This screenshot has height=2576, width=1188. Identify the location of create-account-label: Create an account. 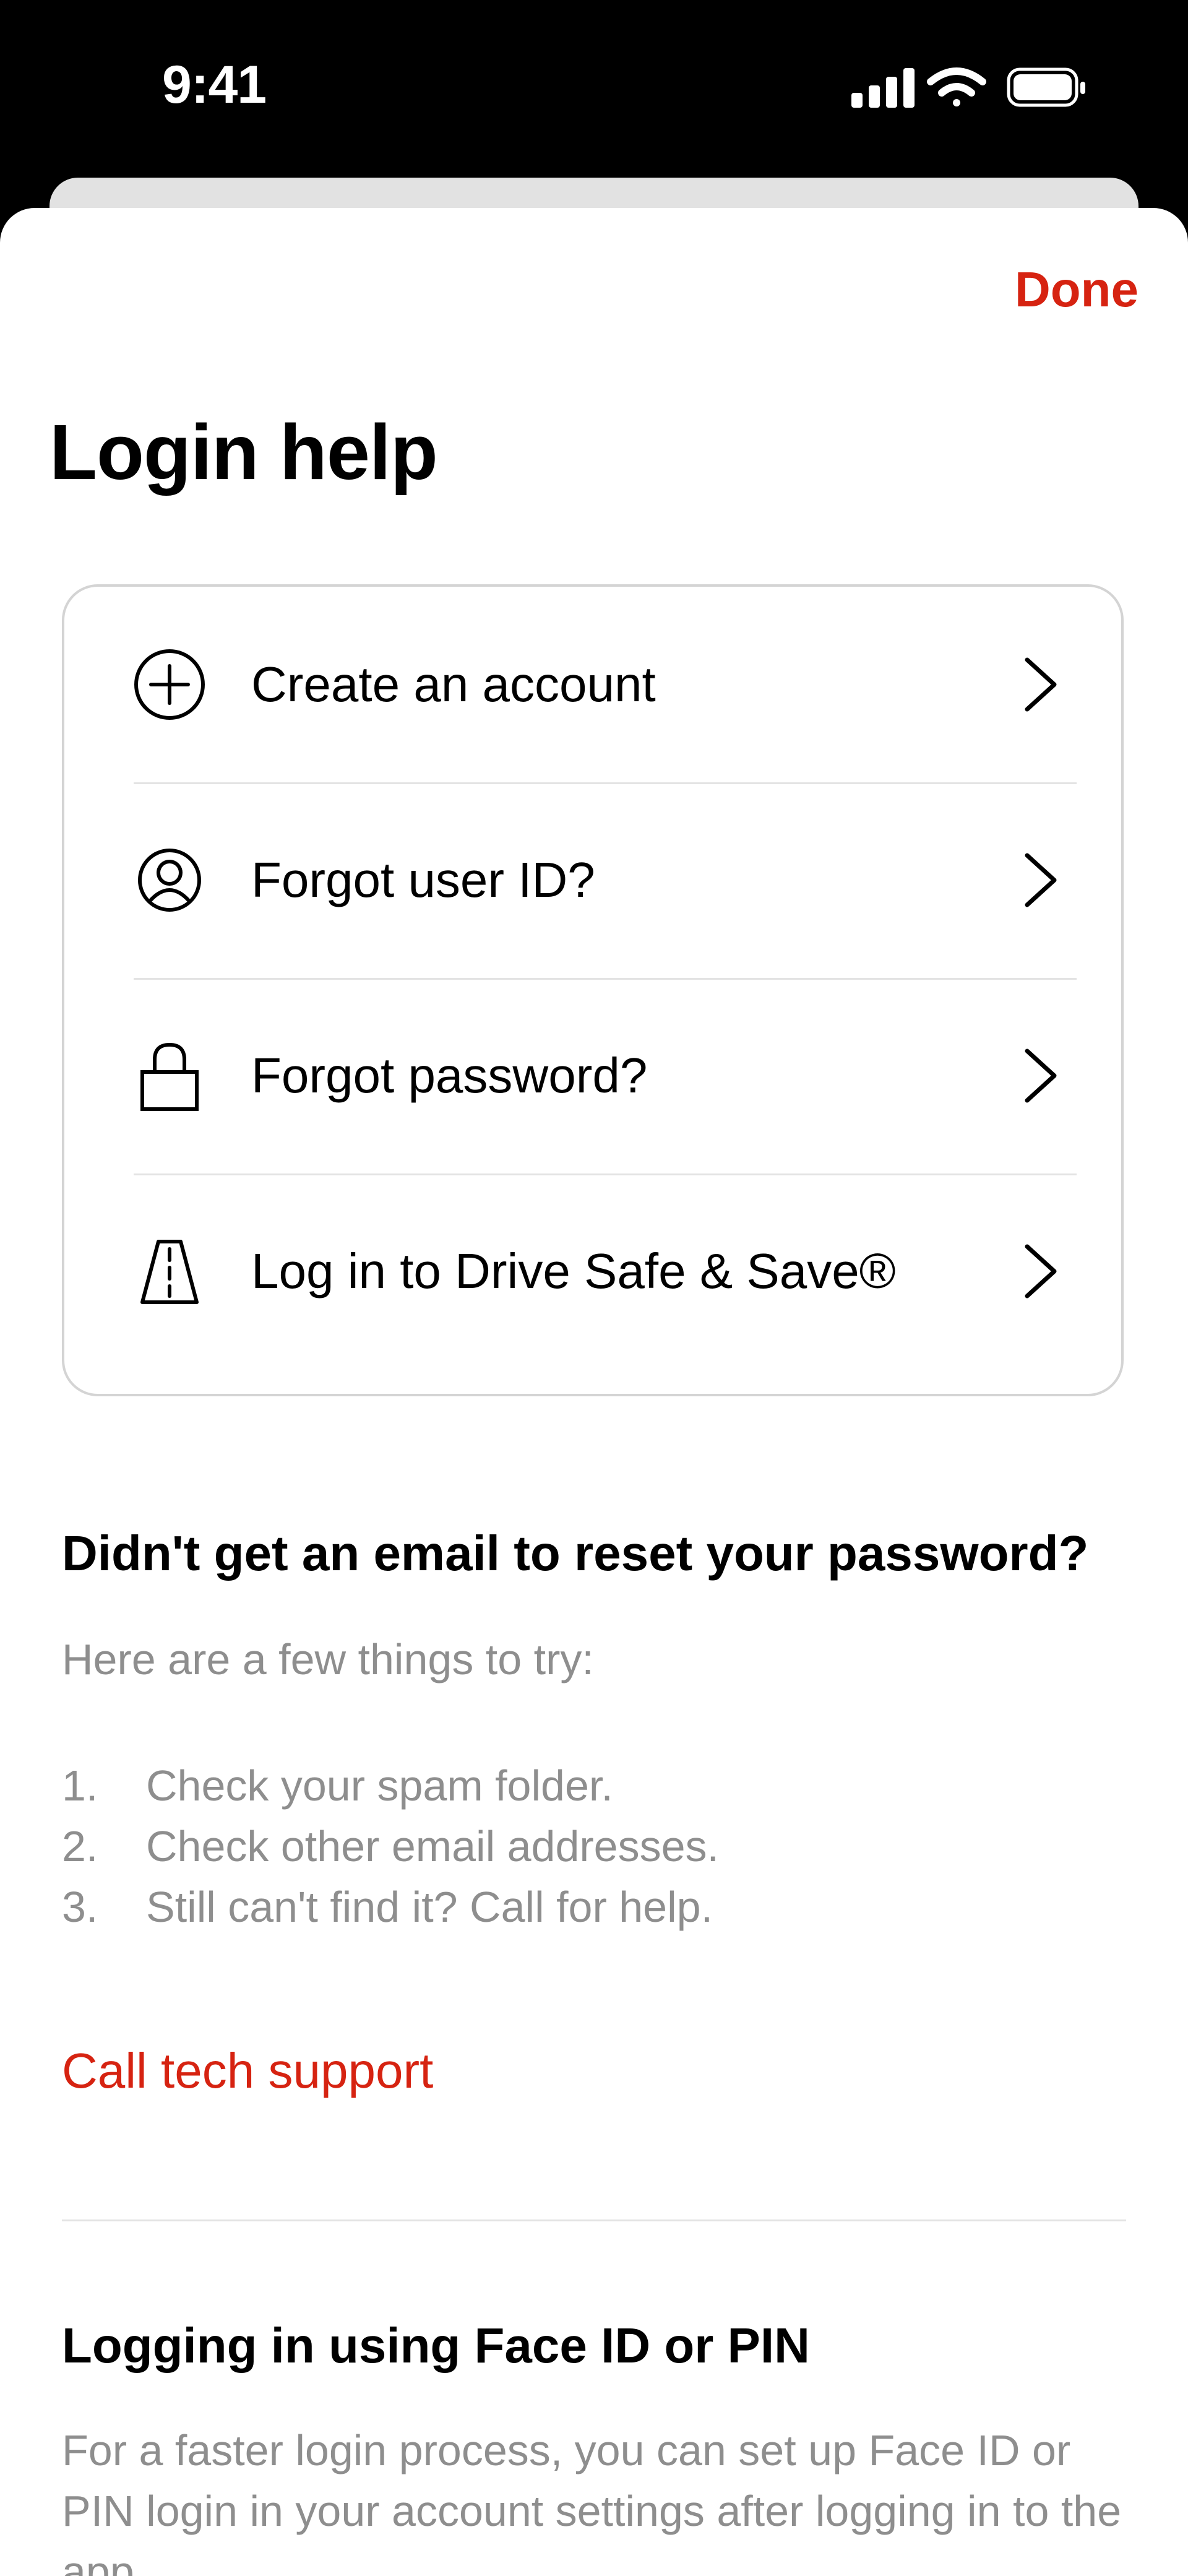
(454, 684).